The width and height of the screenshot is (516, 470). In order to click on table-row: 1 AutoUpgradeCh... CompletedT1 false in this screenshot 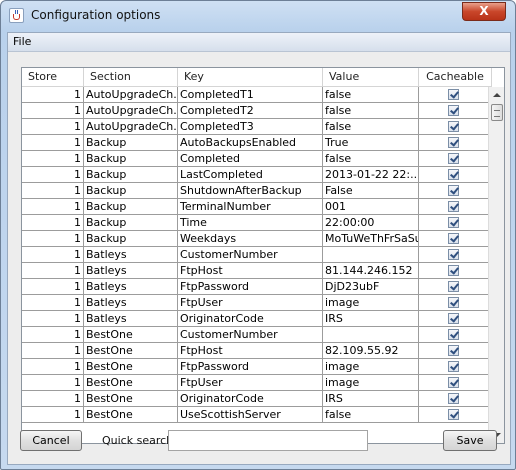, I will do `click(257, 95)`.